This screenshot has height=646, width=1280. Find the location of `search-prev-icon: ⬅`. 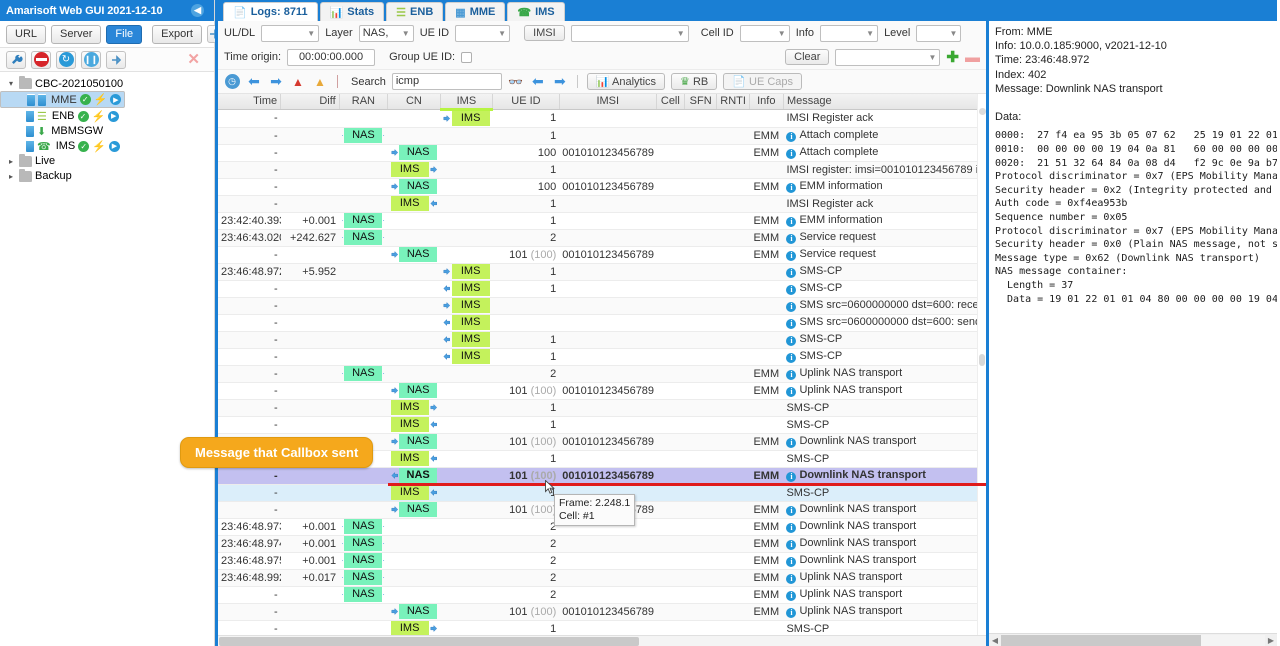

search-prev-icon: ⬅ is located at coordinates (538, 81).